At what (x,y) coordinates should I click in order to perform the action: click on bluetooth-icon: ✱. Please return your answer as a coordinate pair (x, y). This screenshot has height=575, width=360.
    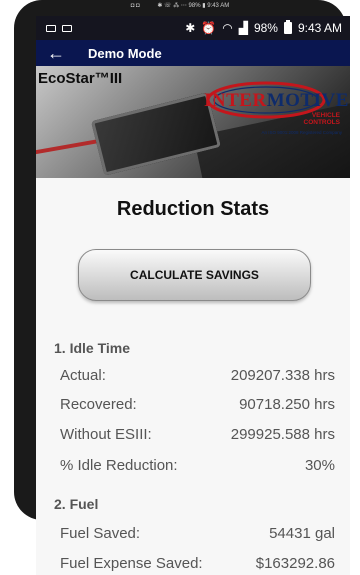
    Looking at the image, I should click on (190, 28).